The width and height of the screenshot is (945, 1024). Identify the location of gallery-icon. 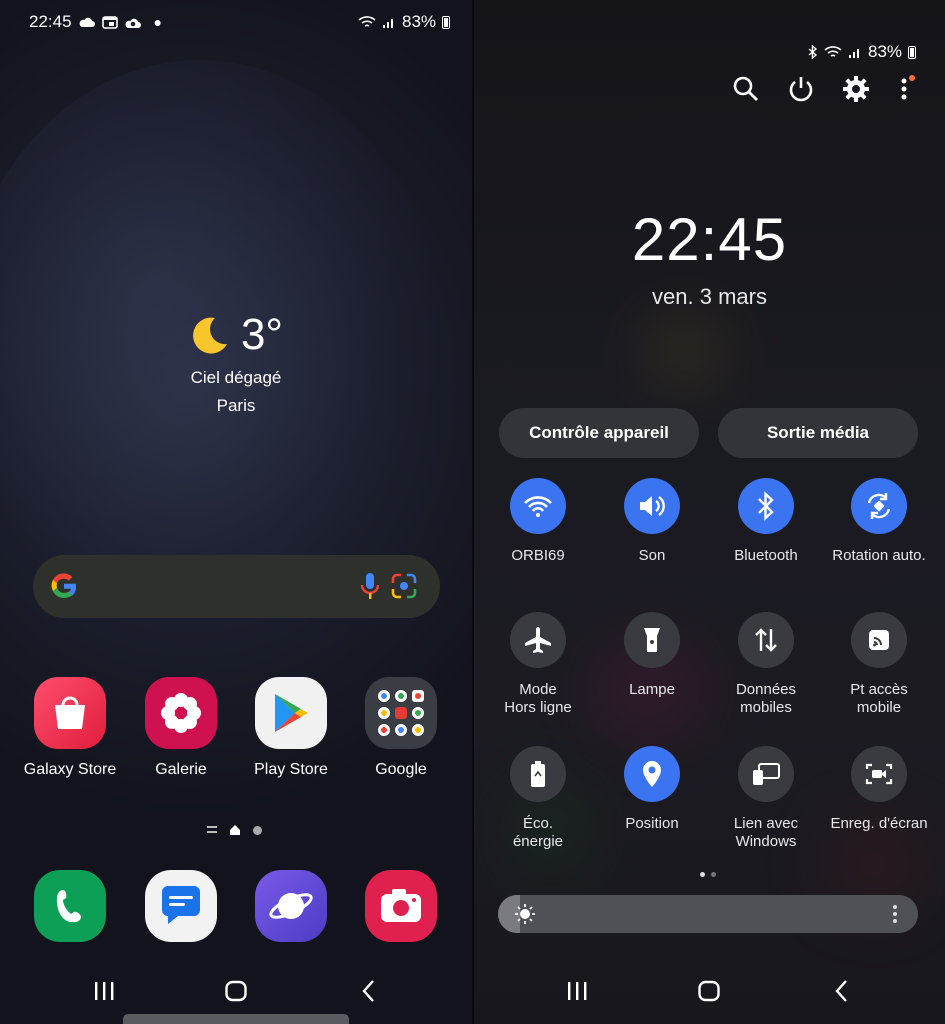
(181, 713).